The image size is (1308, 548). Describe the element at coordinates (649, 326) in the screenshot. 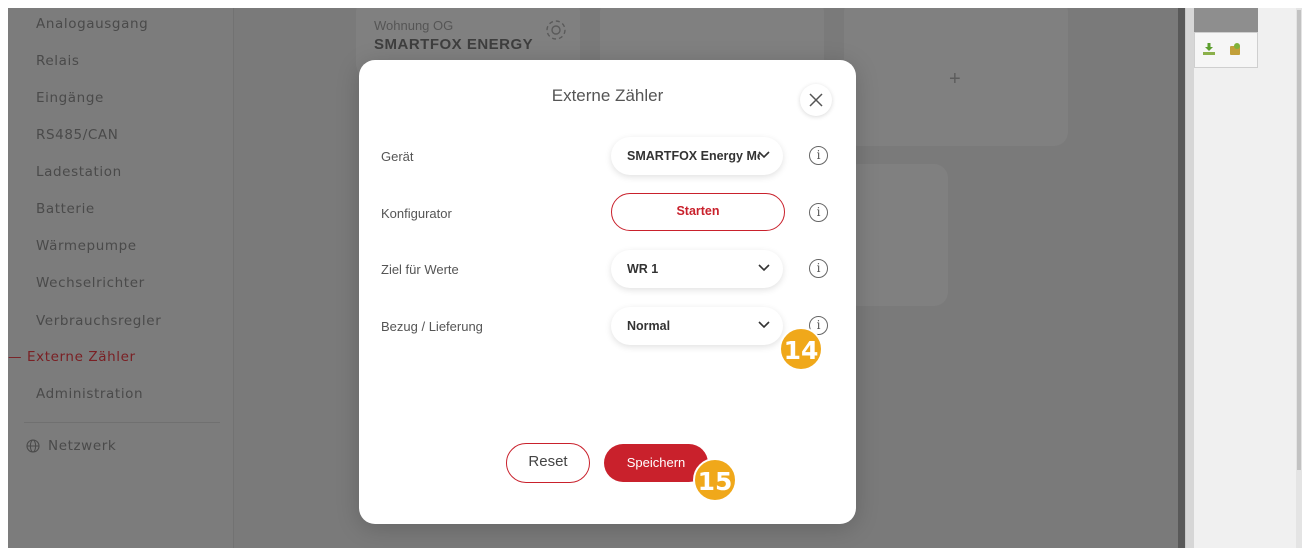

I see `bezug-lieferung-value: Normal` at that location.